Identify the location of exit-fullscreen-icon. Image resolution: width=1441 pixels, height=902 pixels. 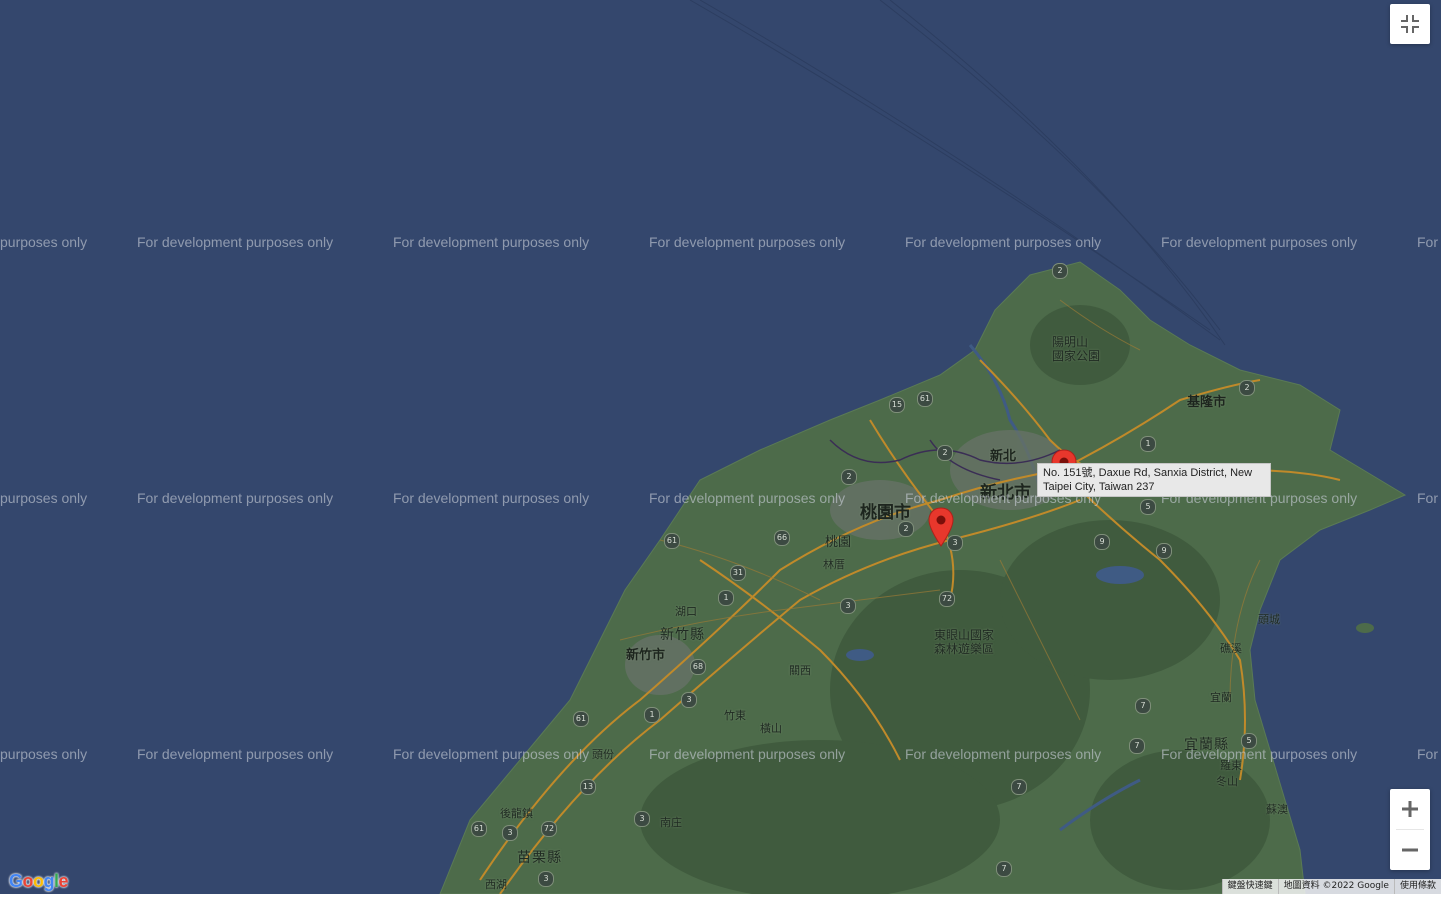
(1410, 24).